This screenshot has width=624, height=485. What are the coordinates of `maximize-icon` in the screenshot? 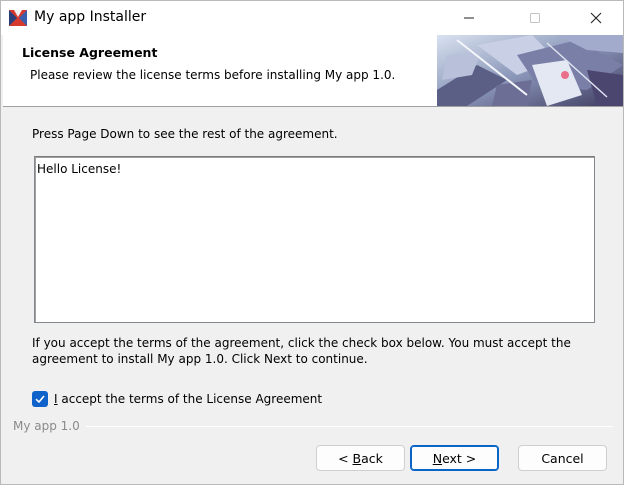 It's located at (535, 18).